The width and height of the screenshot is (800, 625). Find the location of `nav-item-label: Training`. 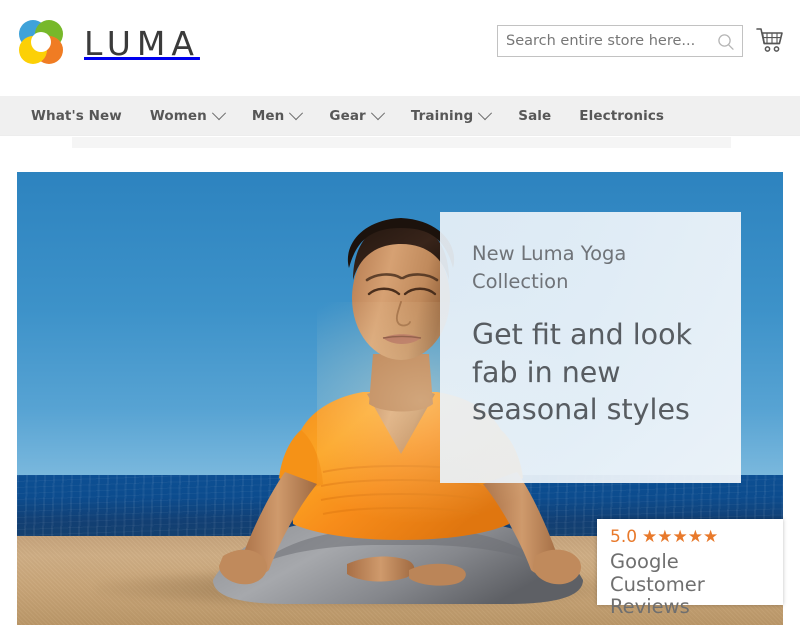

nav-item-label: Training is located at coordinates (442, 116).